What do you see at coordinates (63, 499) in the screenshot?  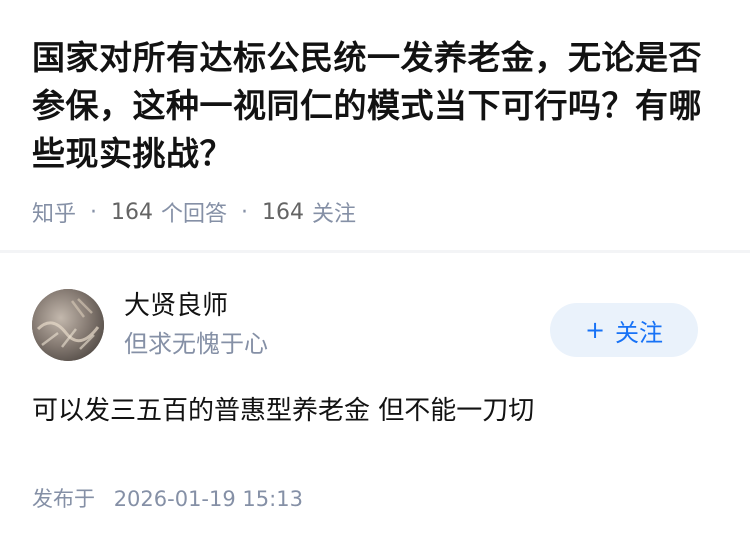 I see `published-label: 发布于` at bounding box center [63, 499].